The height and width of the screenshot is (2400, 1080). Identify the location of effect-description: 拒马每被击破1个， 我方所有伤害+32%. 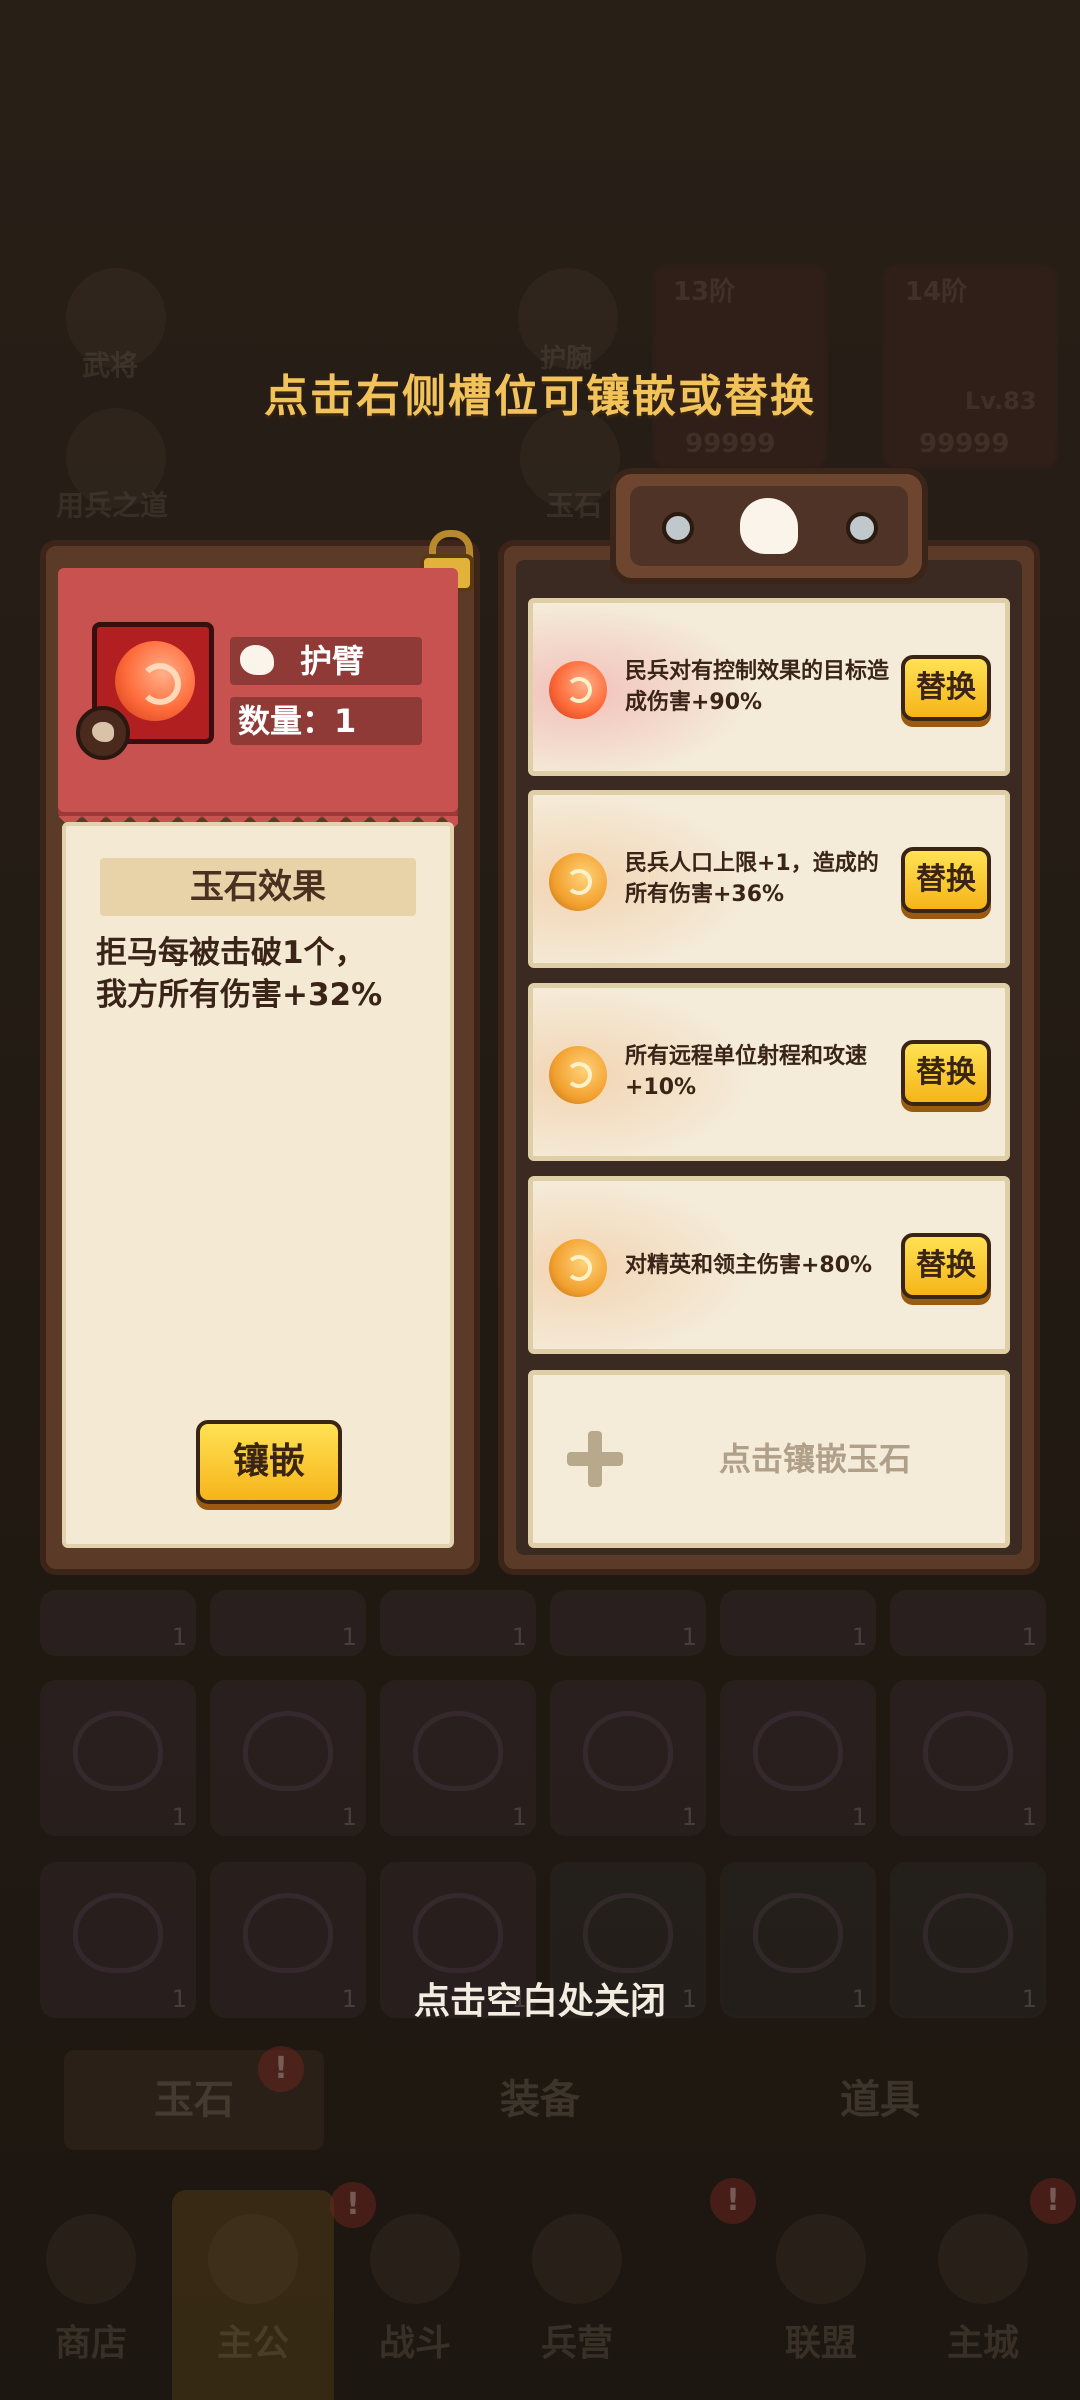
(239, 974).